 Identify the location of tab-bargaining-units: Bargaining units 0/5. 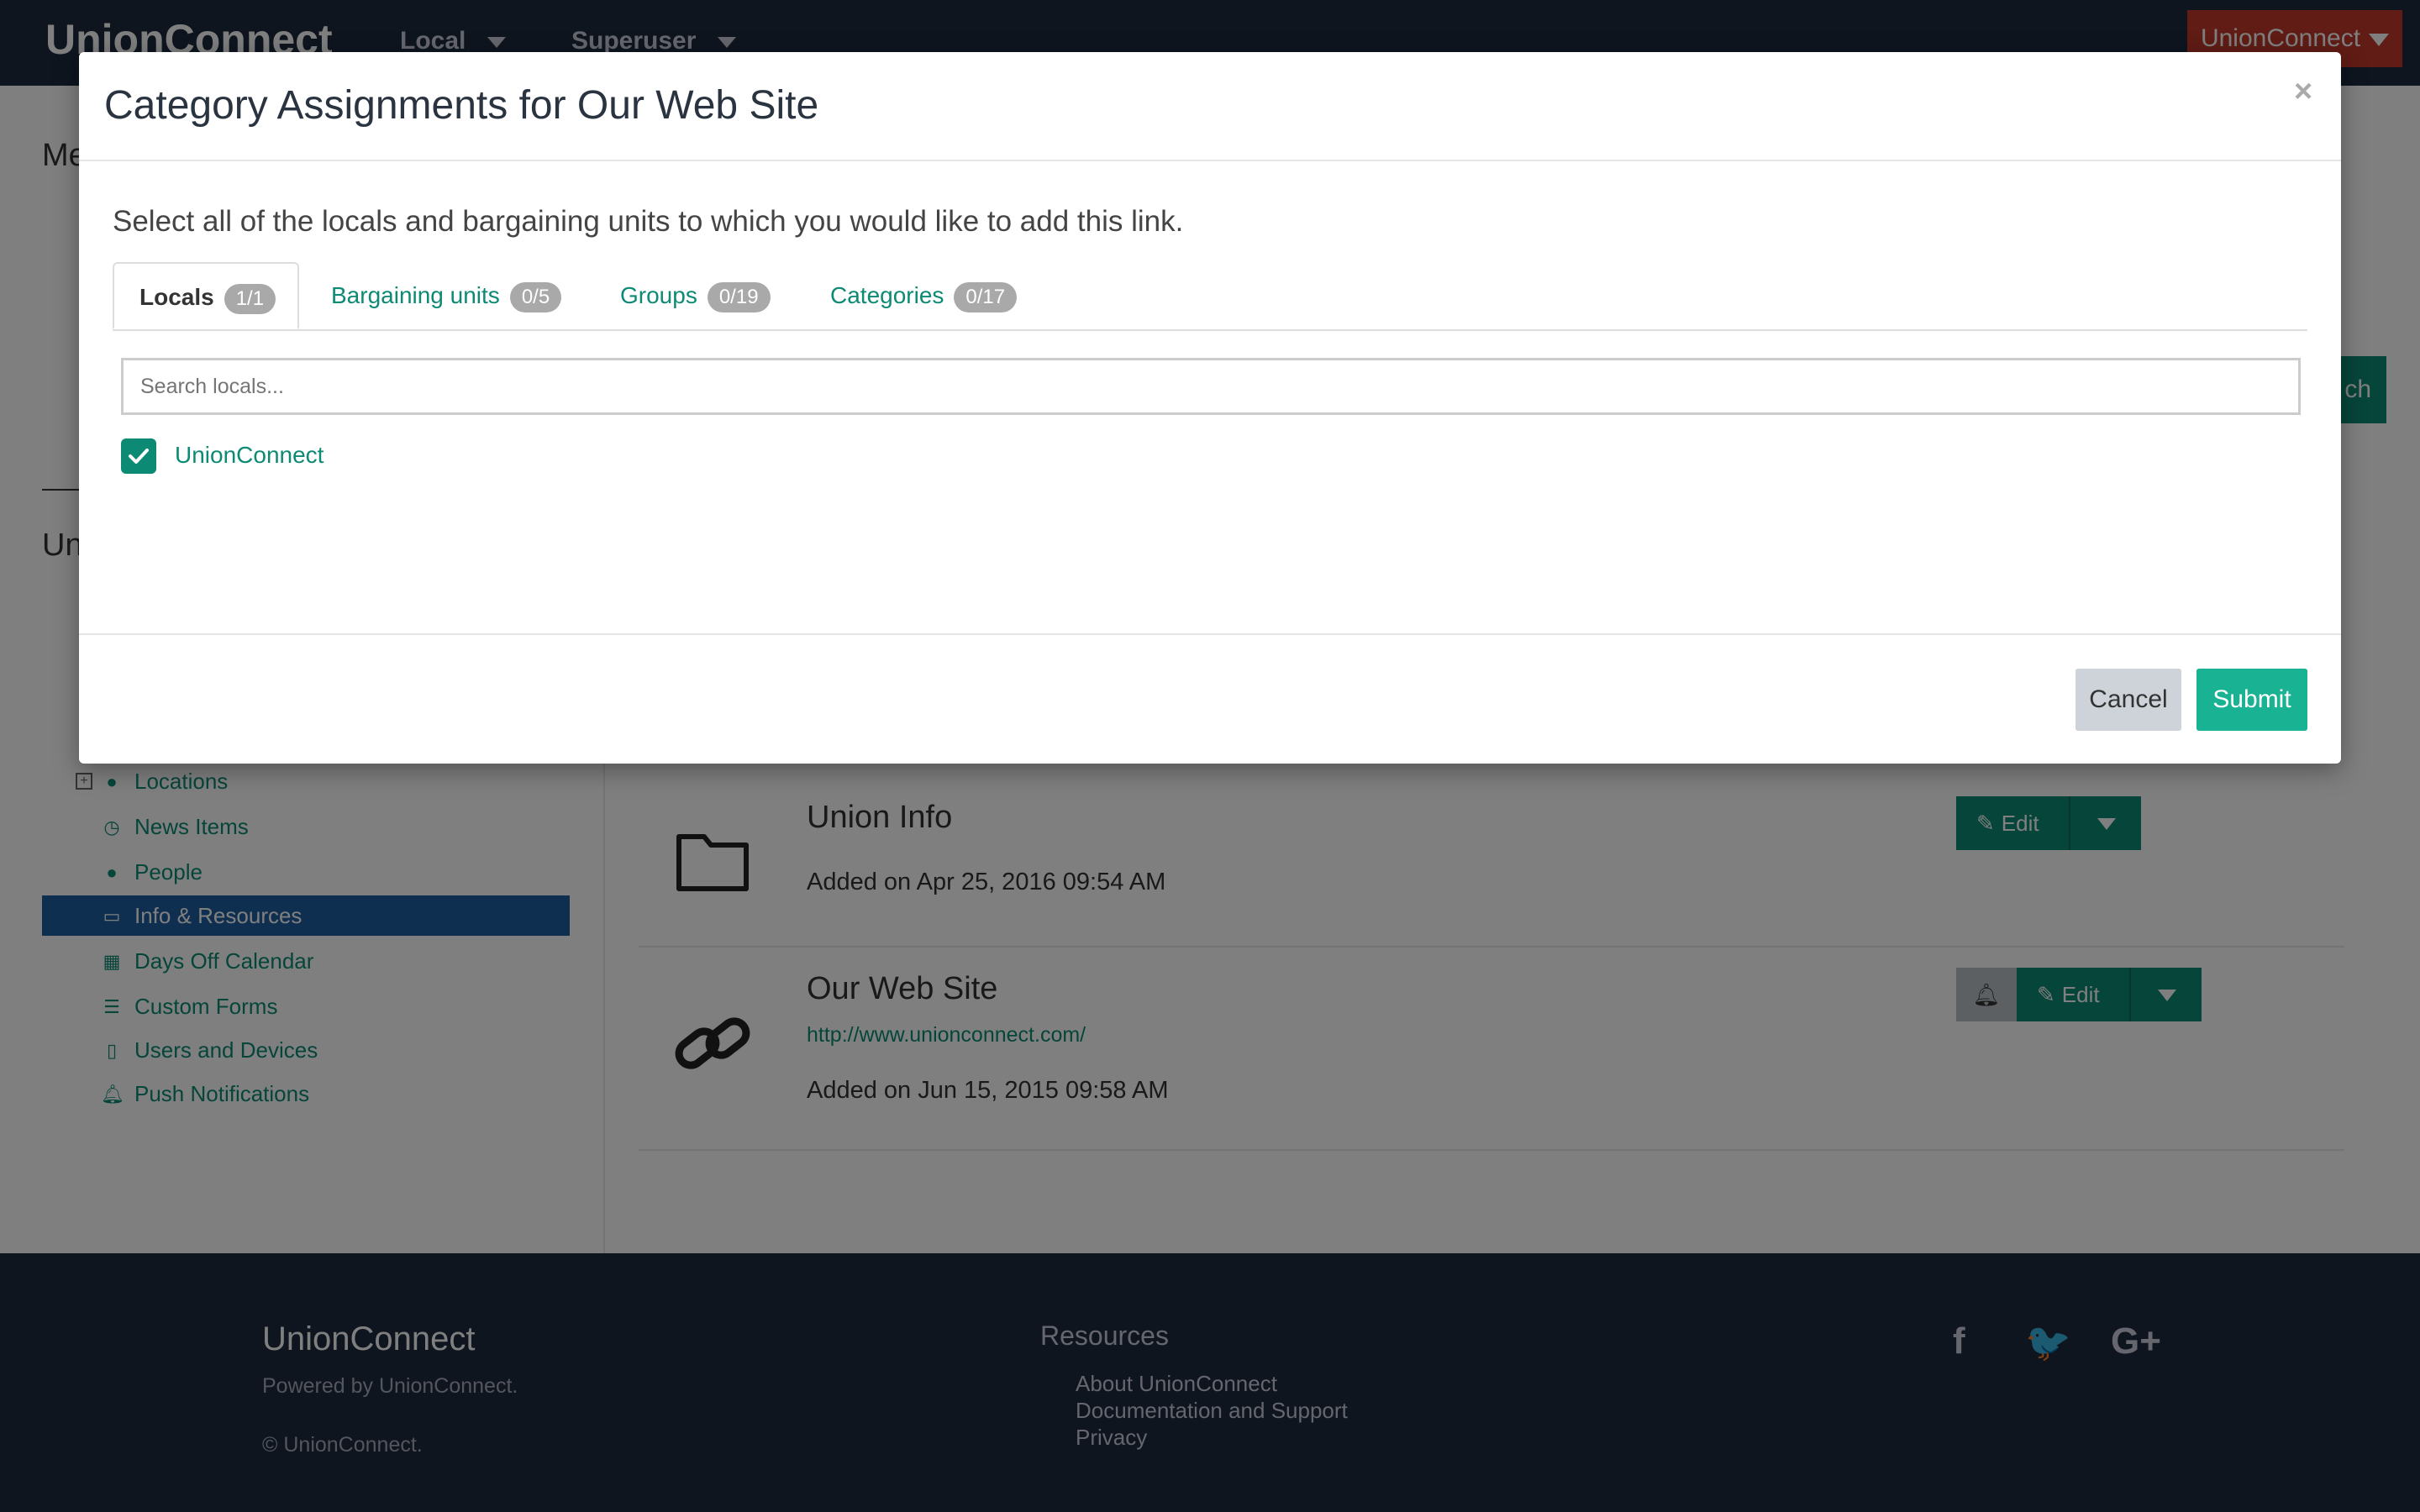
(447, 295).